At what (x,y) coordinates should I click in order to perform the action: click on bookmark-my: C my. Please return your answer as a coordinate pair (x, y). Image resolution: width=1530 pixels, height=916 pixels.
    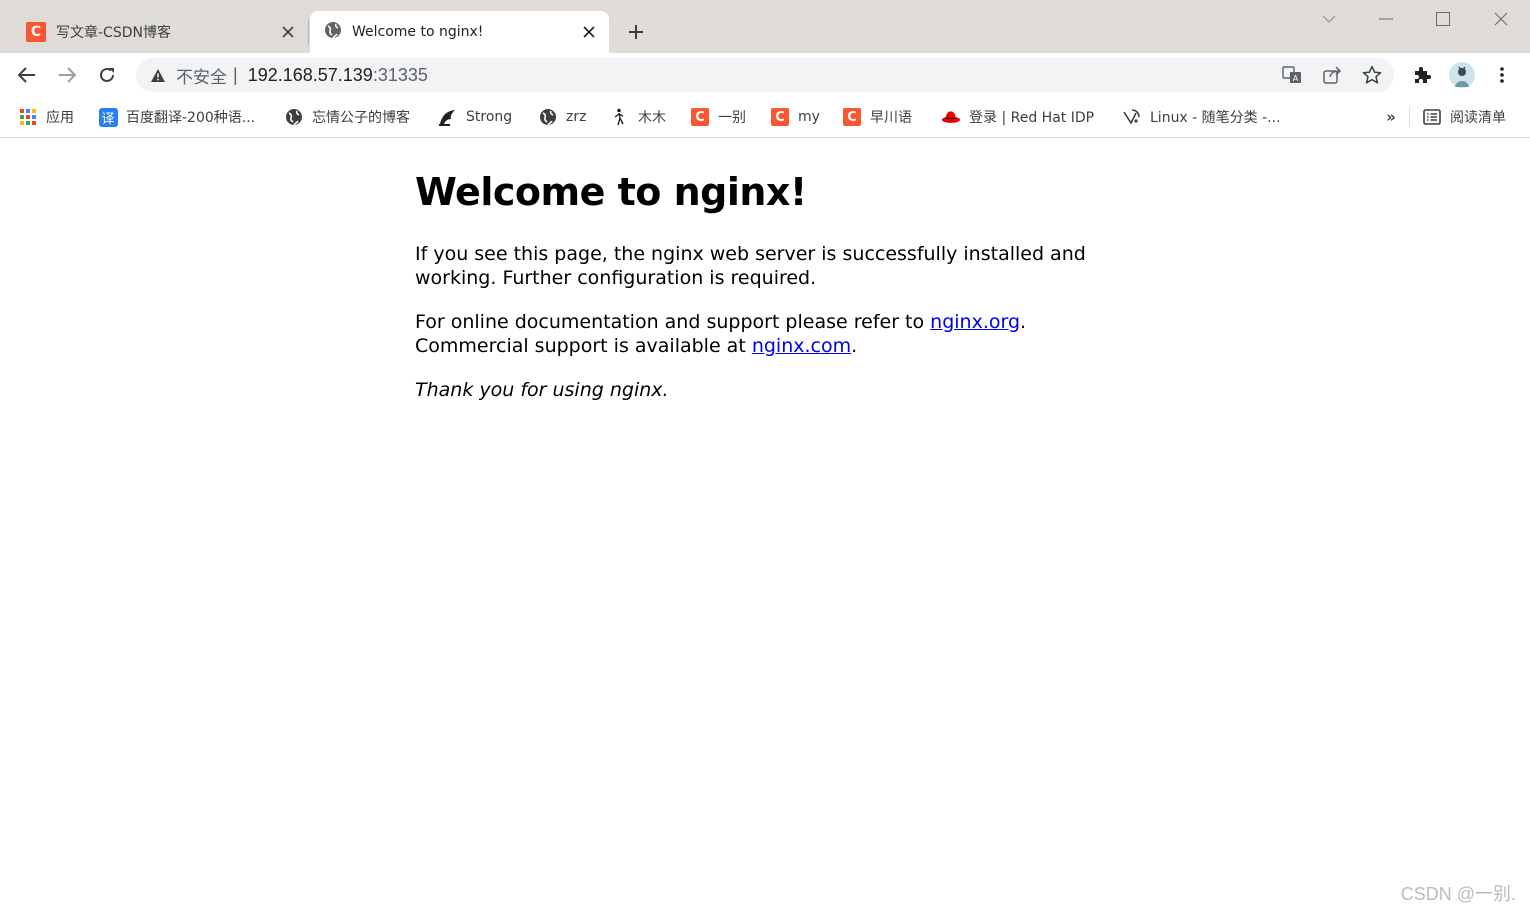
    Looking at the image, I should click on (795, 117).